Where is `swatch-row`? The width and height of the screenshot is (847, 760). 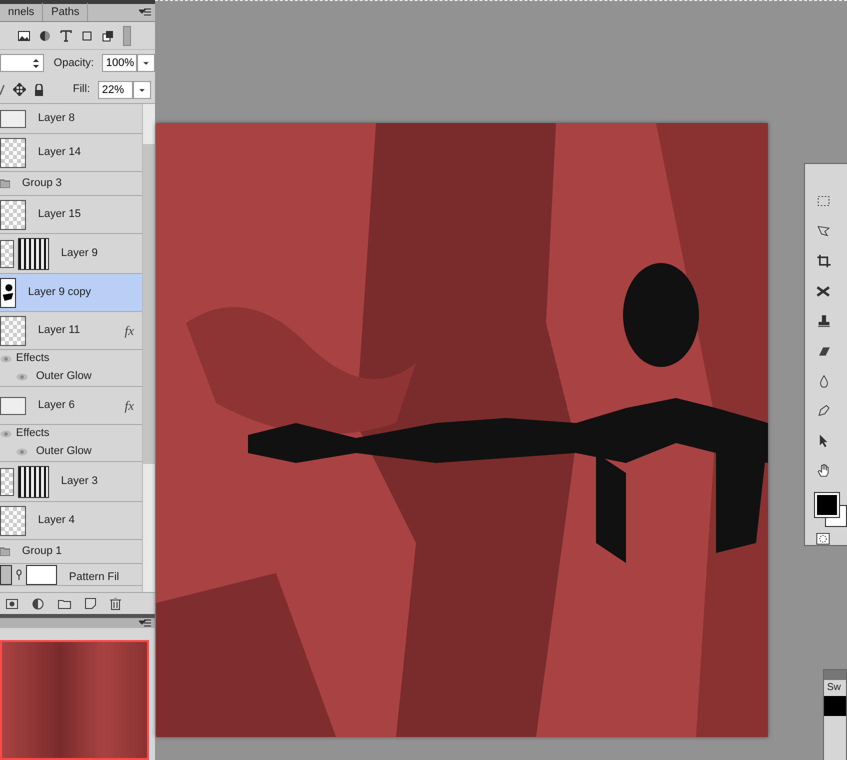 swatch-row is located at coordinates (835, 706).